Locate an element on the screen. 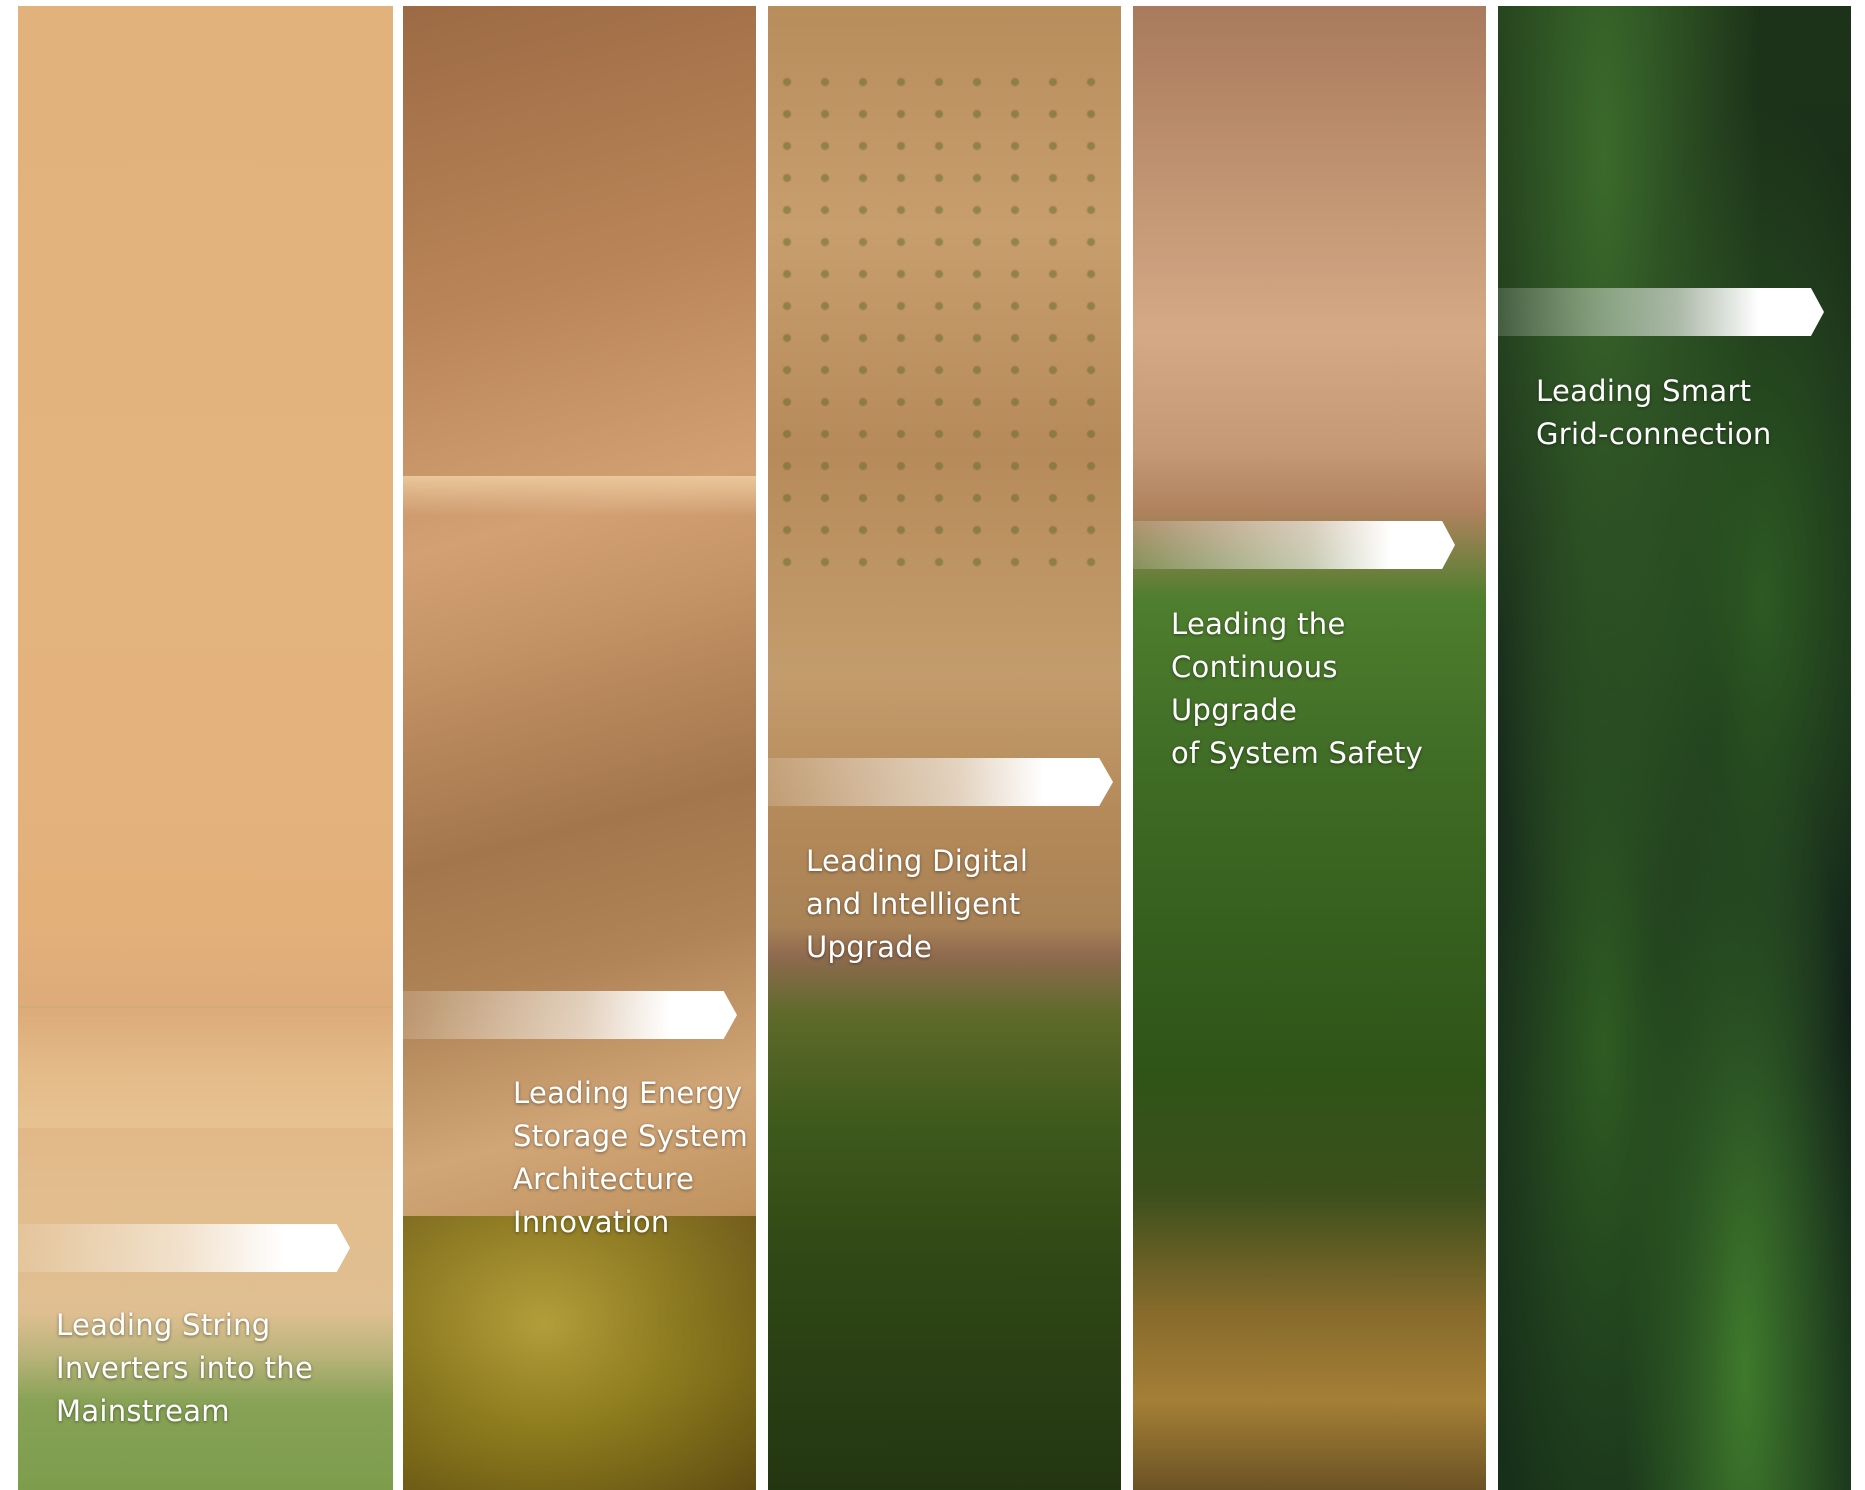 The width and height of the screenshot is (1865, 1490). panel-title-line: Mainstream is located at coordinates (143, 1411).